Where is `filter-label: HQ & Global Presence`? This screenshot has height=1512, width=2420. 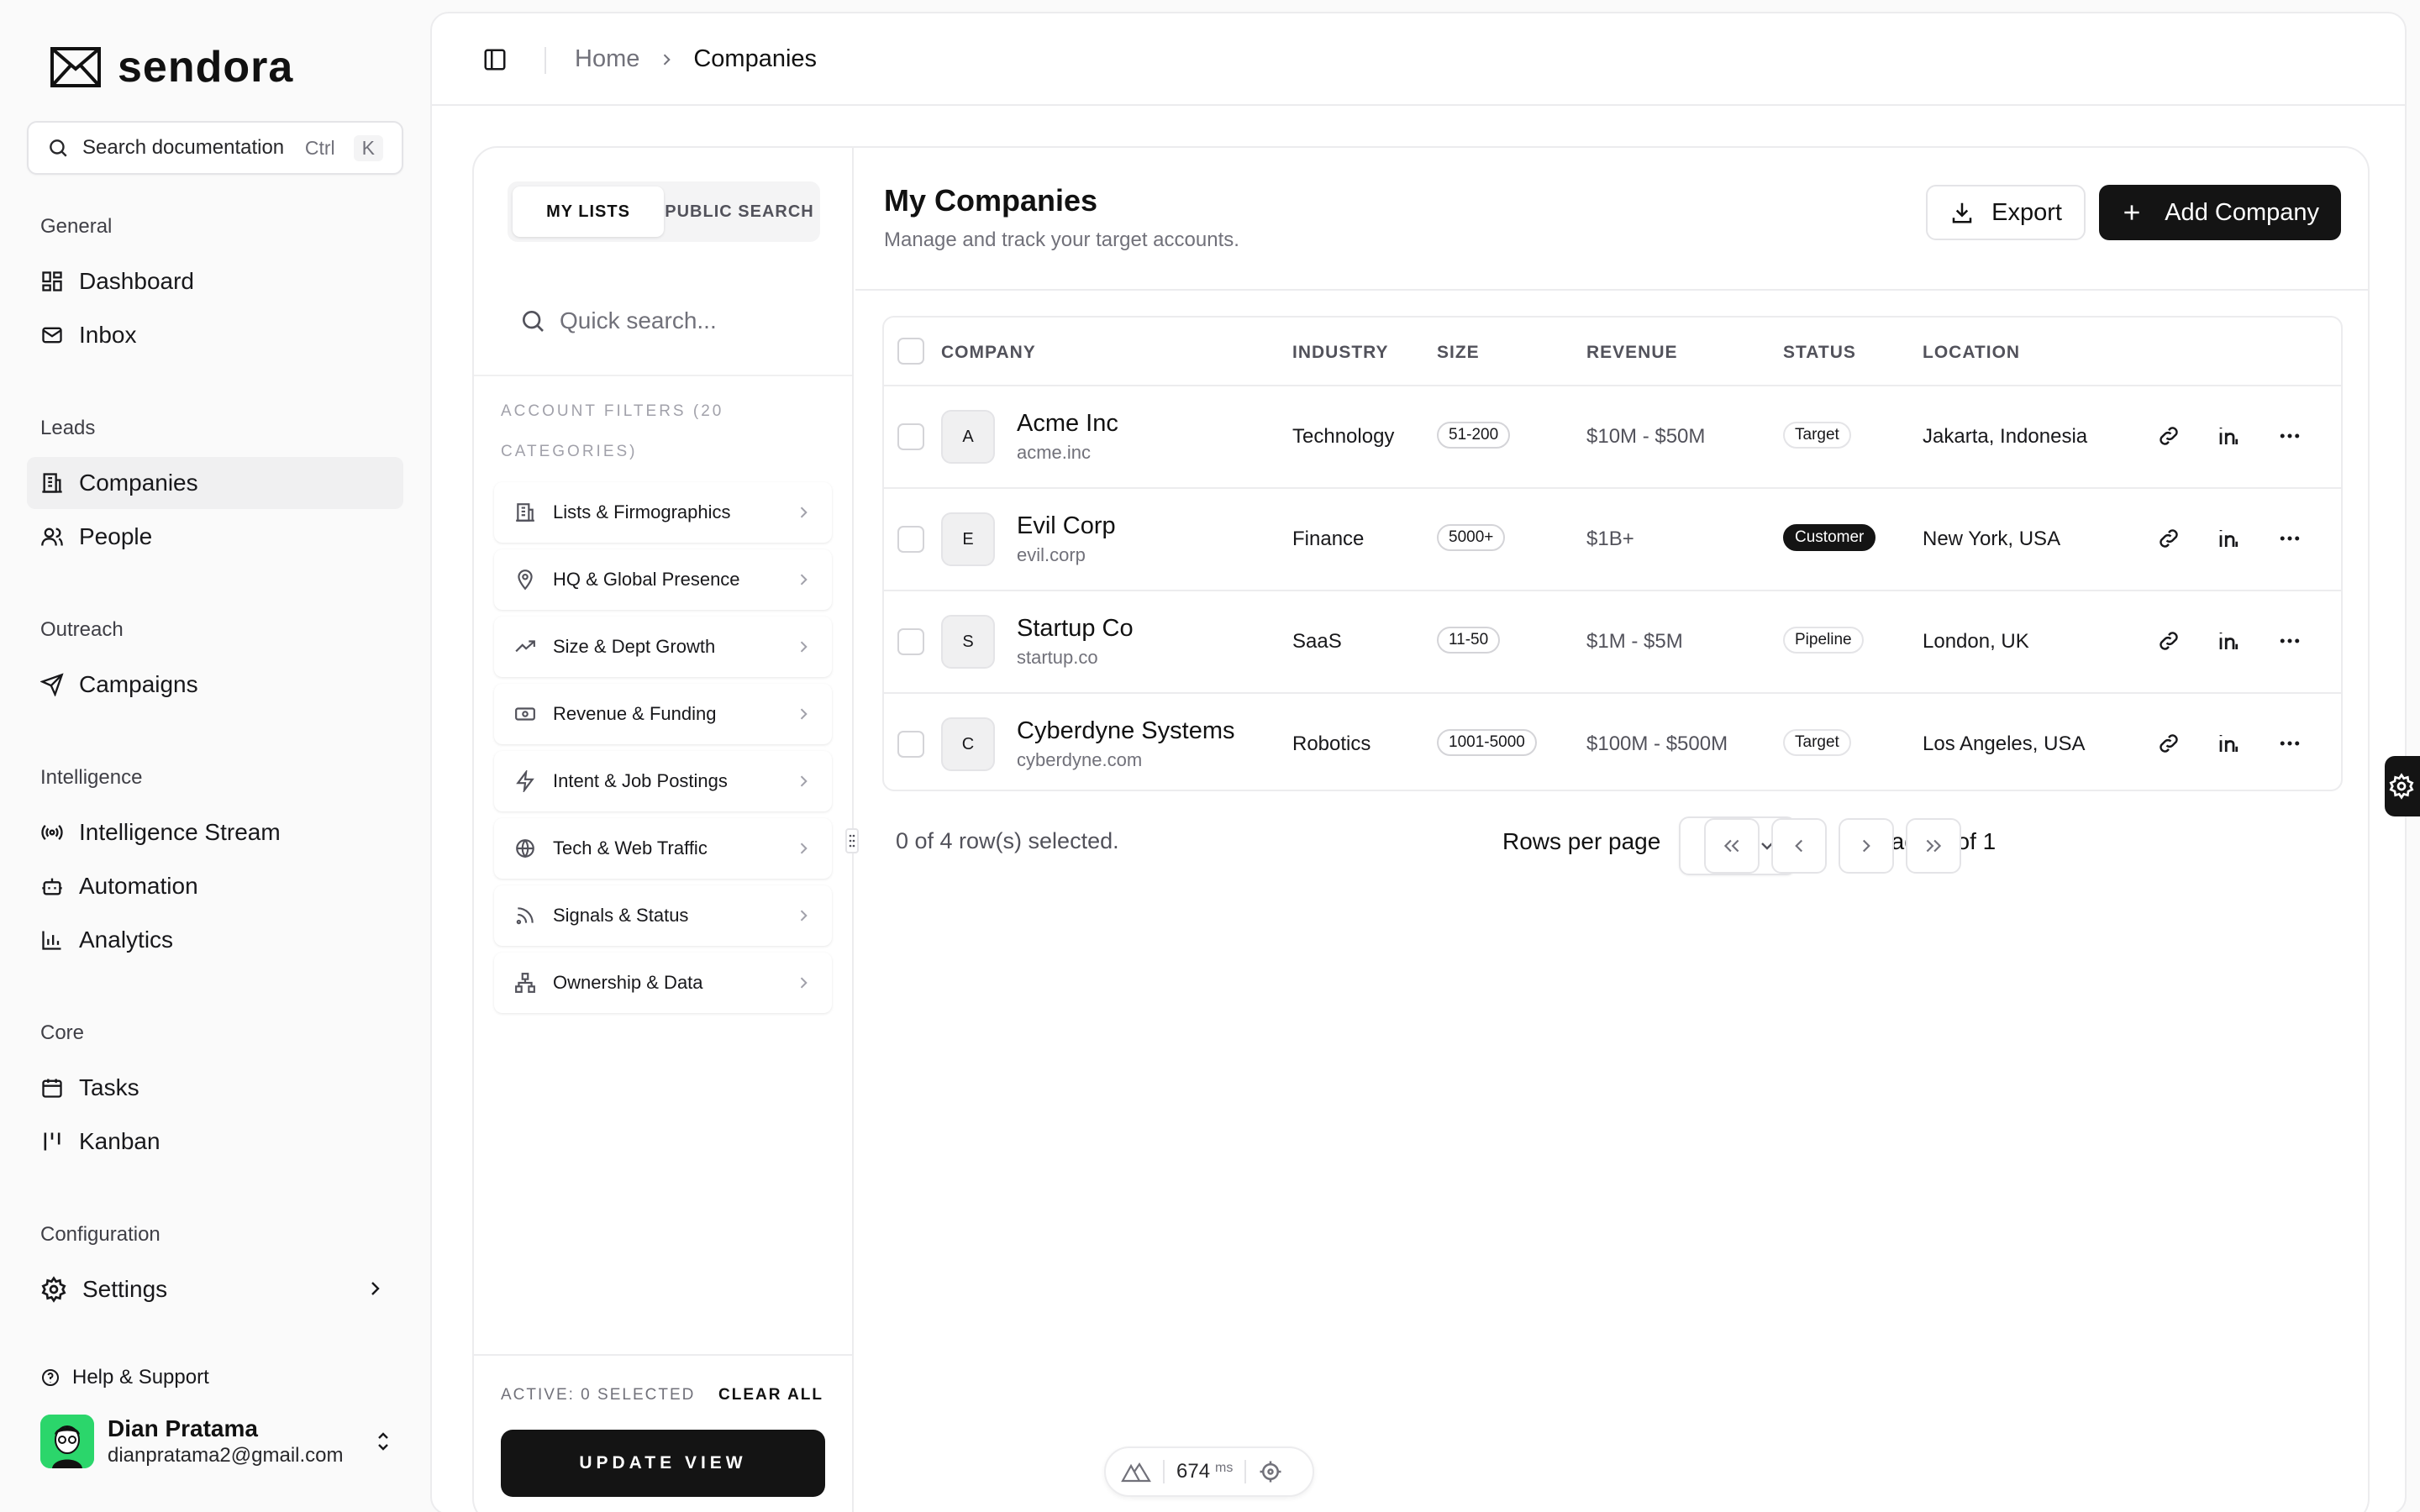 filter-label: HQ & Global Presence is located at coordinates (646, 579).